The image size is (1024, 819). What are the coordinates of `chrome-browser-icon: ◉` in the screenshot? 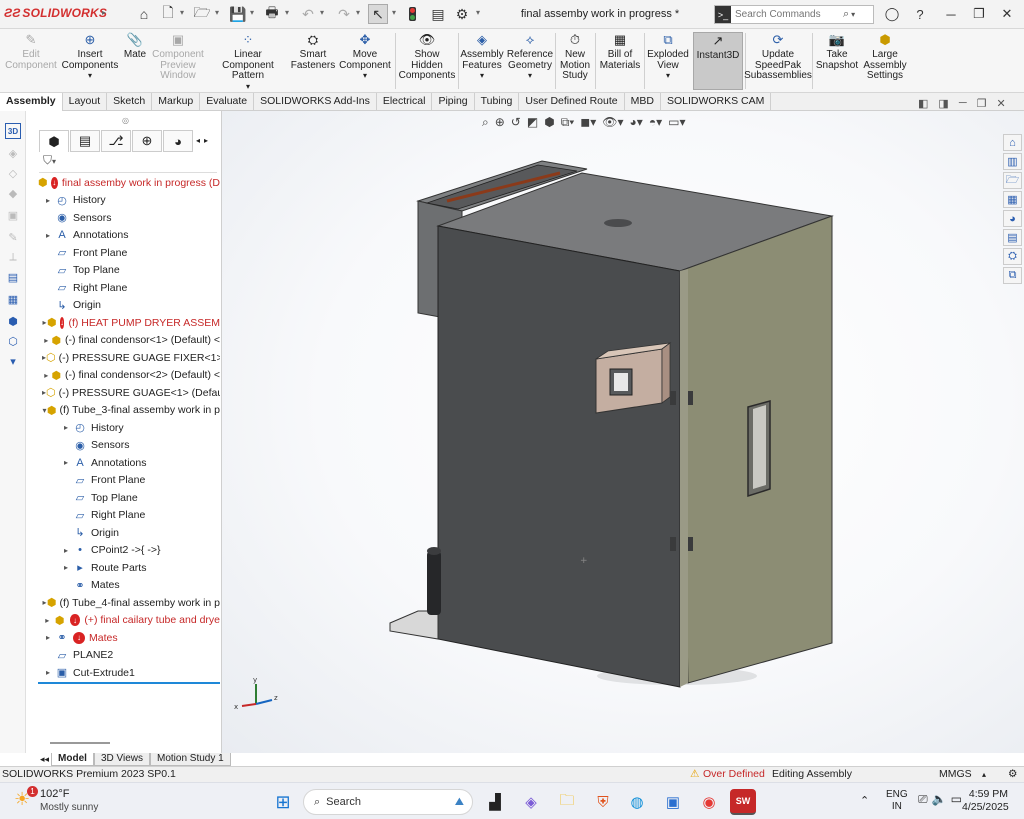 It's located at (709, 802).